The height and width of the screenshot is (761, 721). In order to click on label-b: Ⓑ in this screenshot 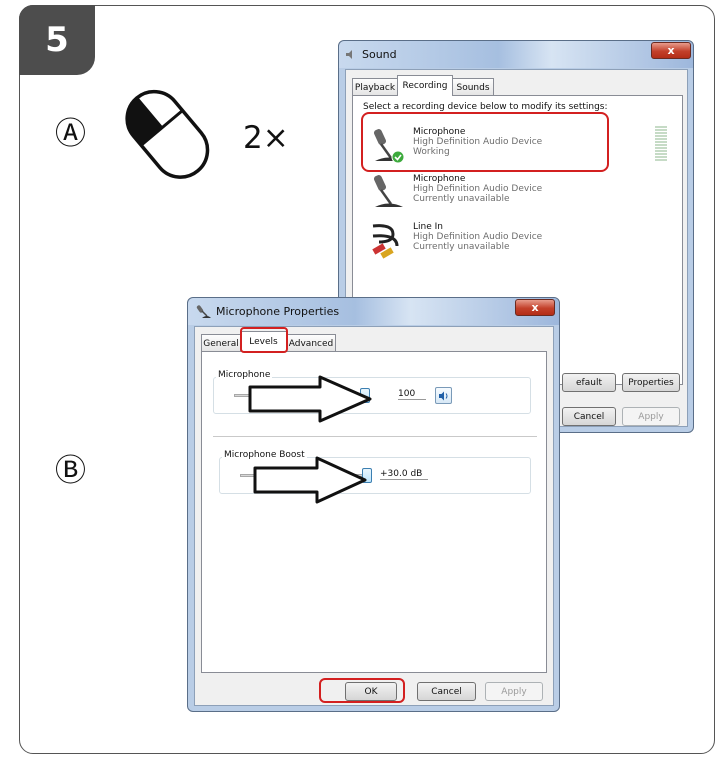, I will do `click(70, 471)`.